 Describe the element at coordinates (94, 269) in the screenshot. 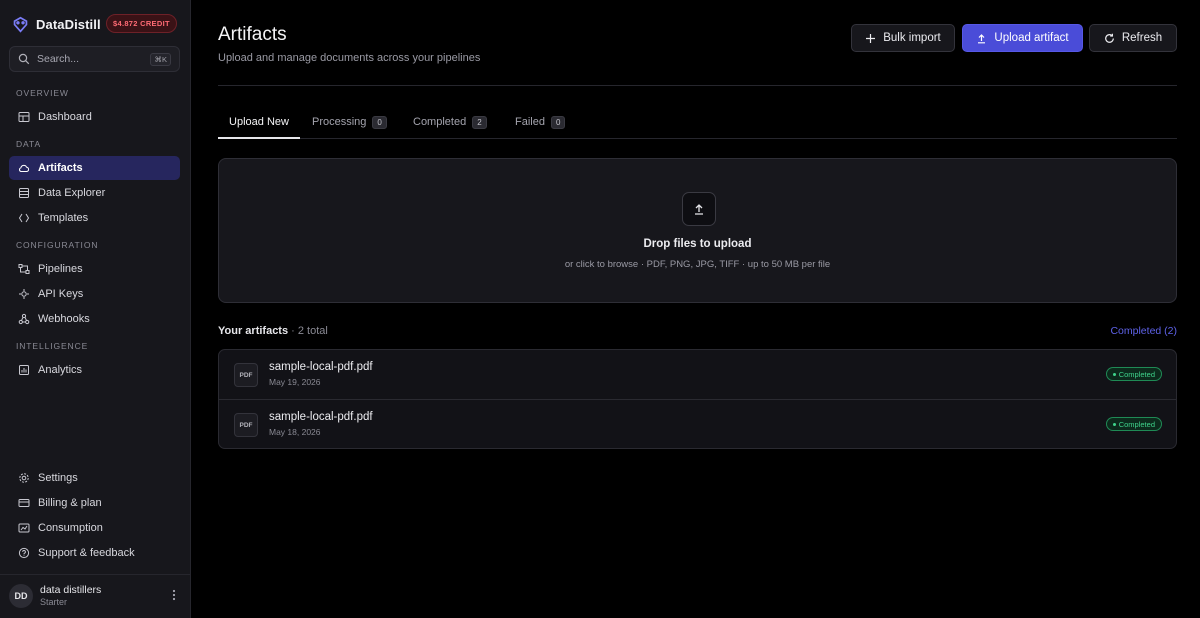

I see `sidebar-item-pipelines: Pipelines` at that location.